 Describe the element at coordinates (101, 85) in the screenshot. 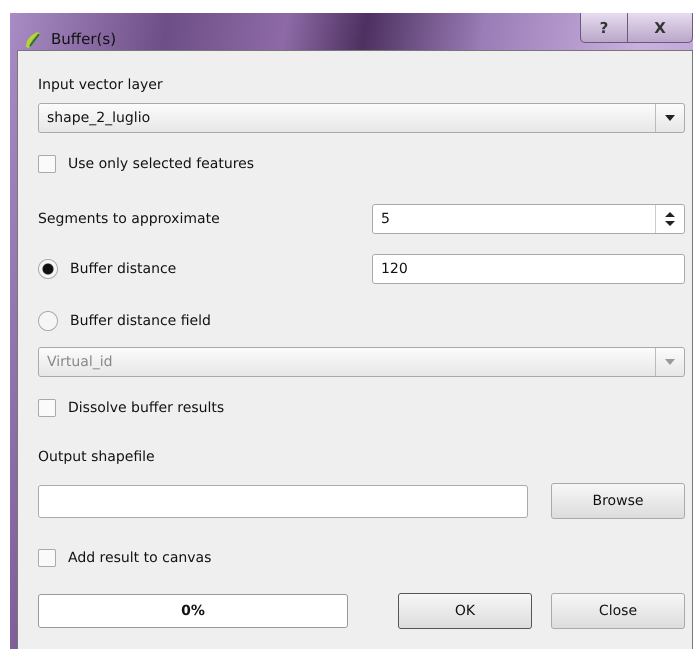

I see `input-layer-label: Input vector layer` at that location.